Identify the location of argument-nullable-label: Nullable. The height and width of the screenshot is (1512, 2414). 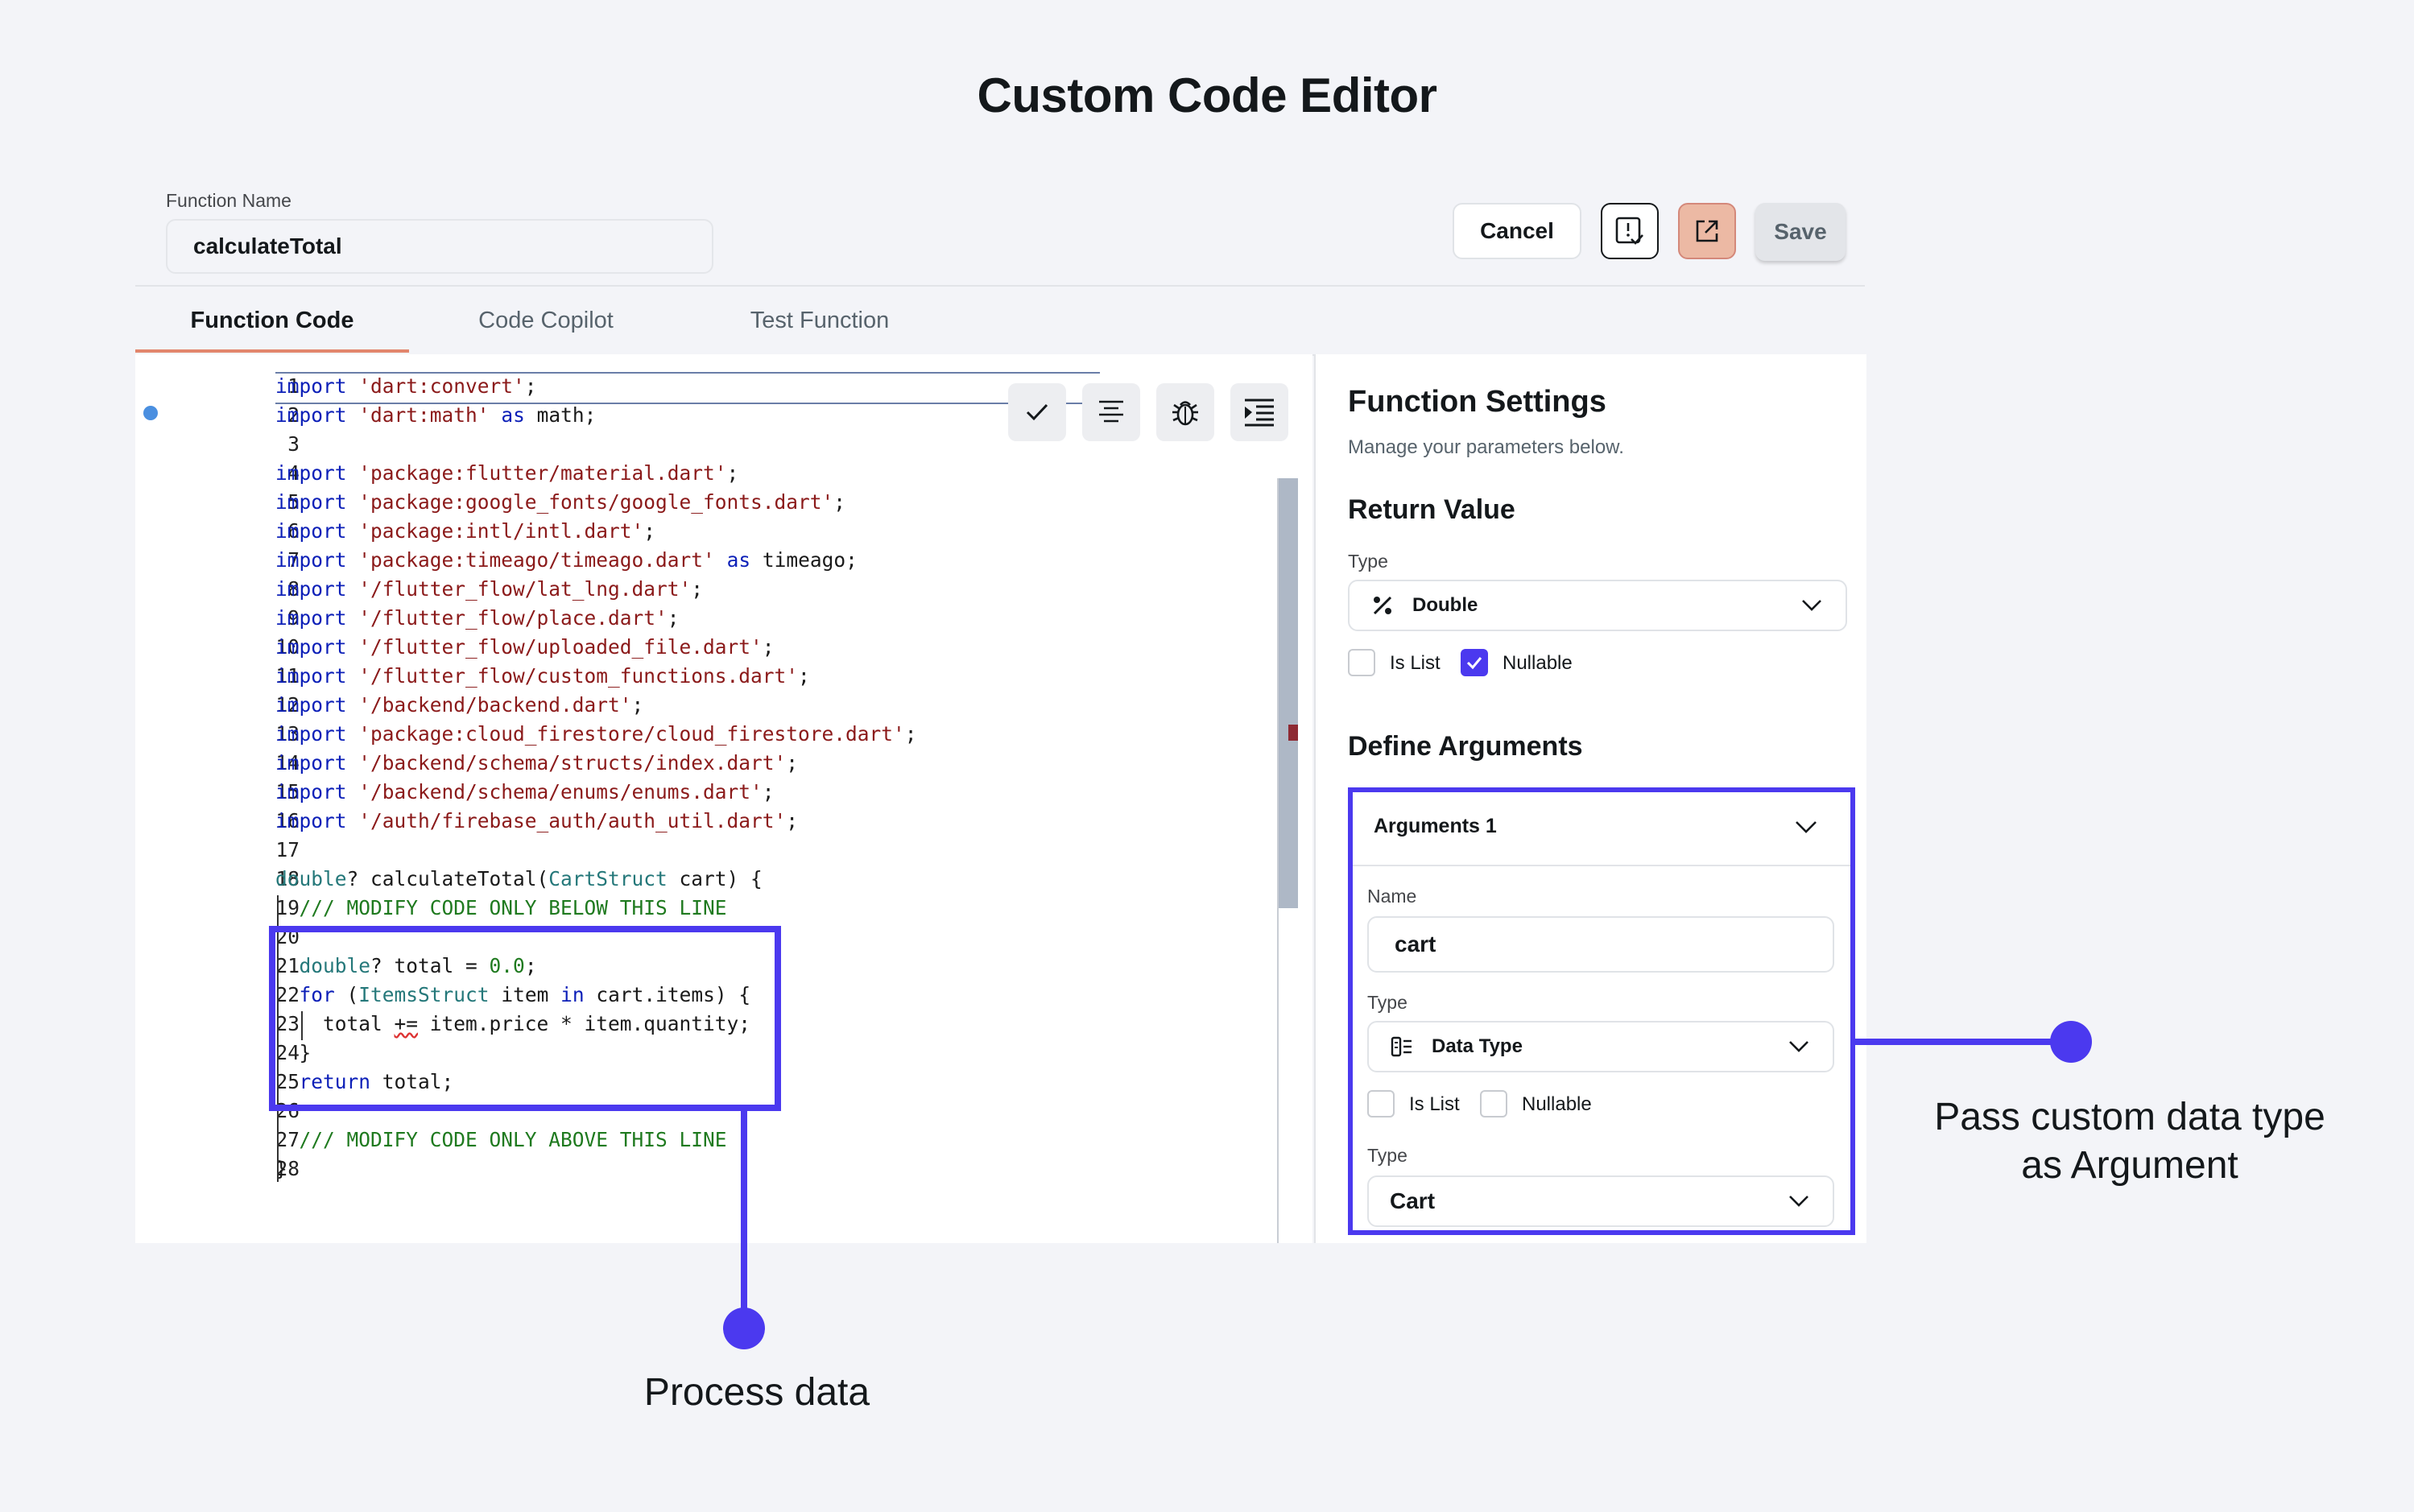
(1557, 1104).